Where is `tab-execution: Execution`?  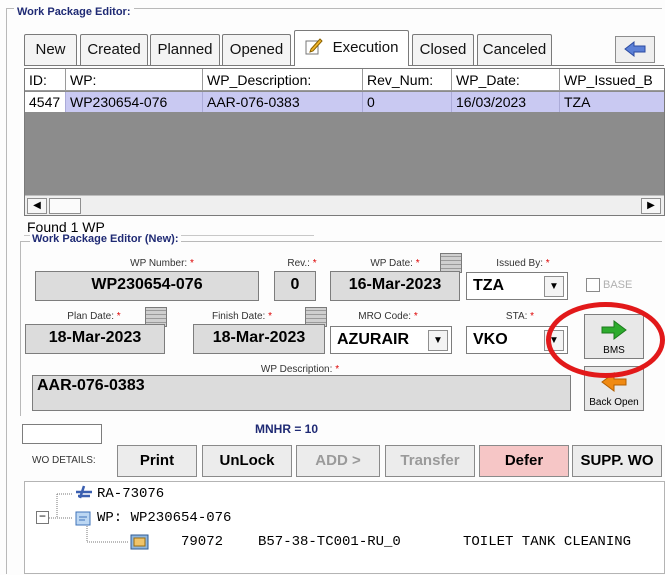 tab-execution: Execution is located at coordinates (351, 48).